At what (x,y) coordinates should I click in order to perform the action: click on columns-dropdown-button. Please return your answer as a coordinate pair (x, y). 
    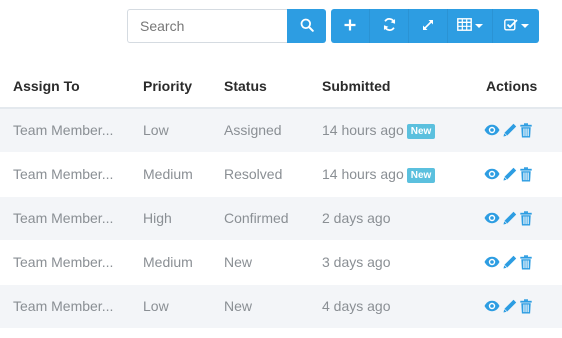
    Looking at the image, I should click on (470, 26).